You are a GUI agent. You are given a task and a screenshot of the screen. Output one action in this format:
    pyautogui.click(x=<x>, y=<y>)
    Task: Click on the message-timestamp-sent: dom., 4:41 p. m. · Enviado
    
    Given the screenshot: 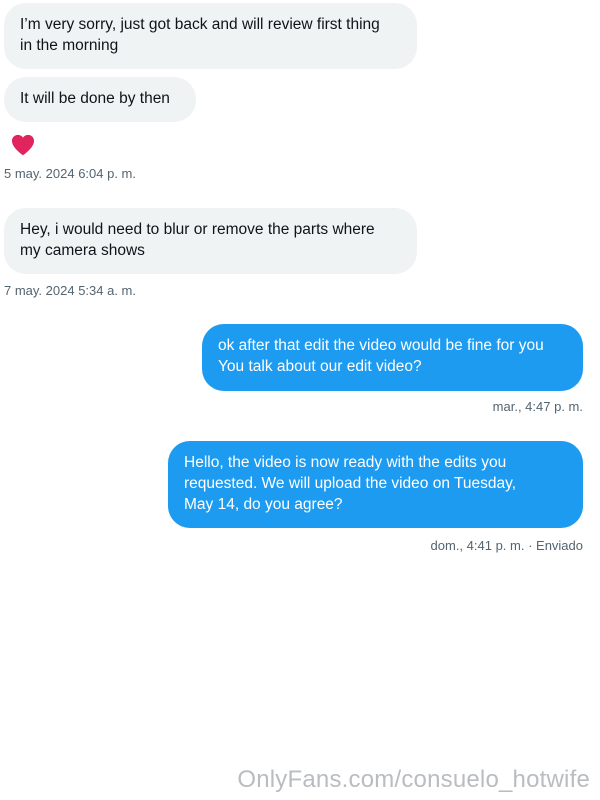 What is the action you would take?
    pyautogui.click(x=506, y=545)
    